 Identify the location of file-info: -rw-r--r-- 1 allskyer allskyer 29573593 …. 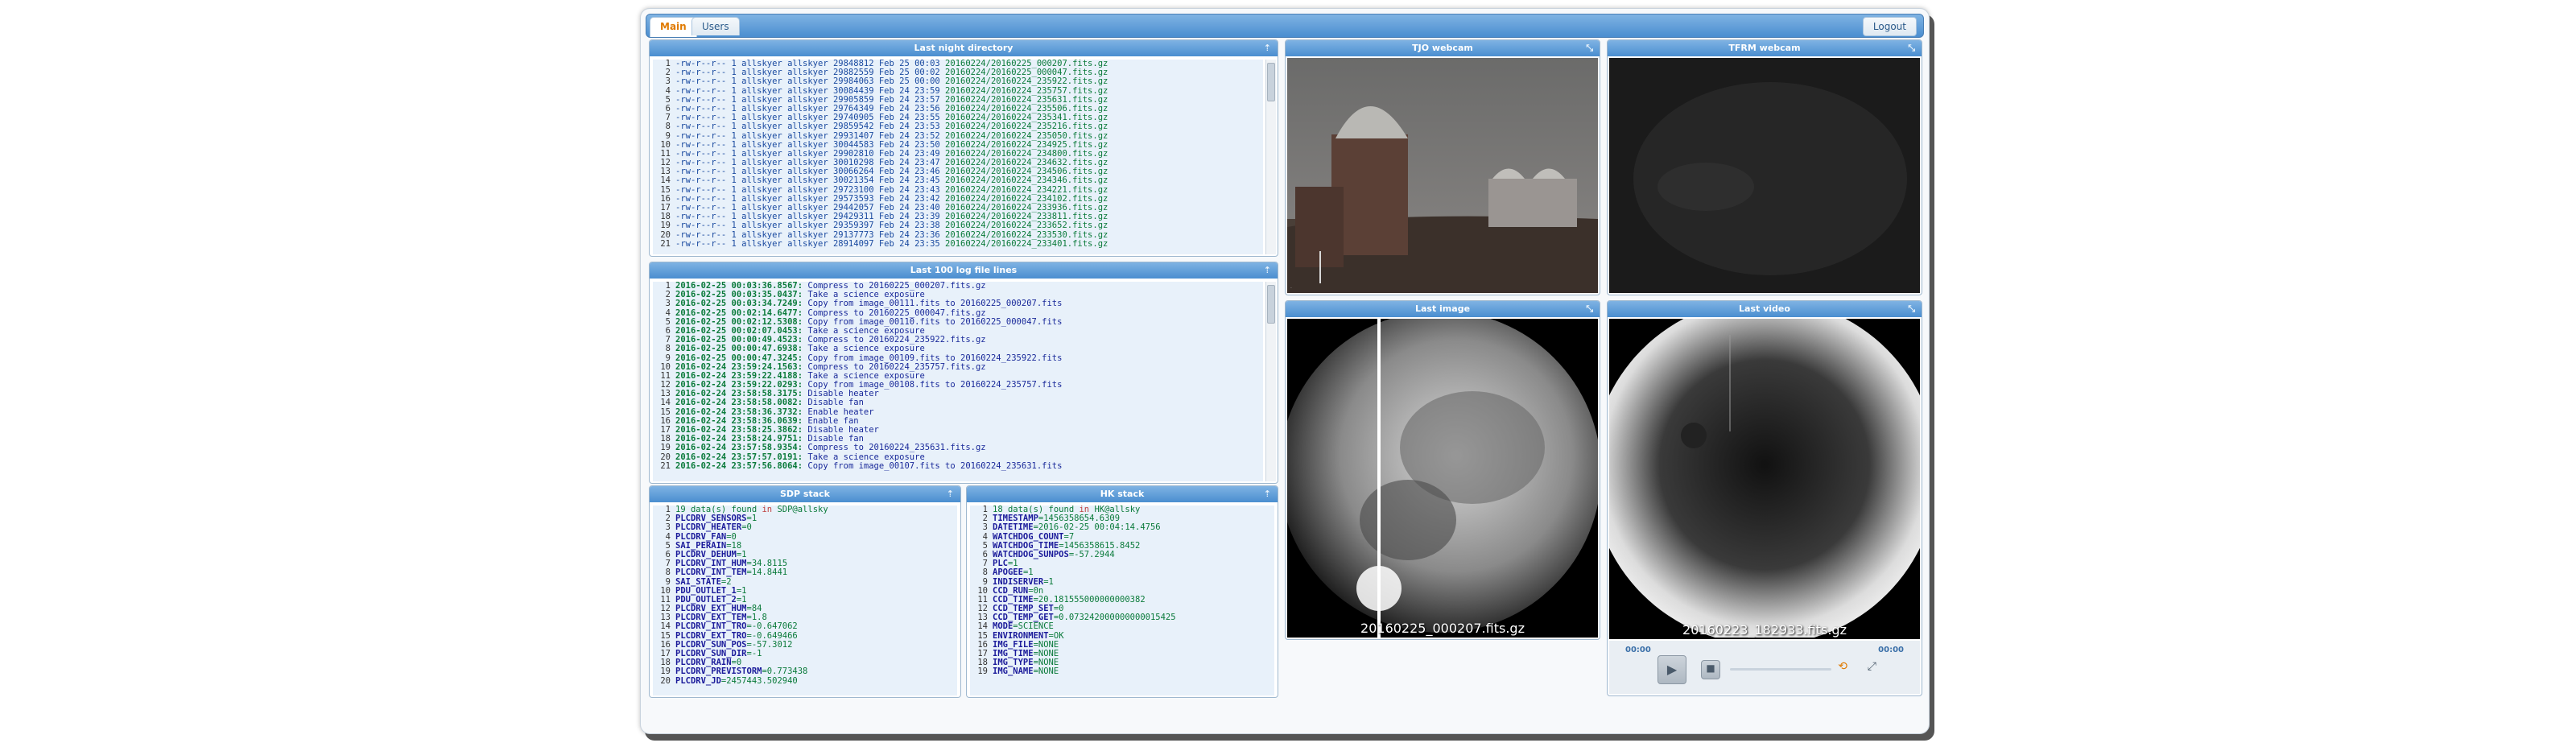
(810, 198).